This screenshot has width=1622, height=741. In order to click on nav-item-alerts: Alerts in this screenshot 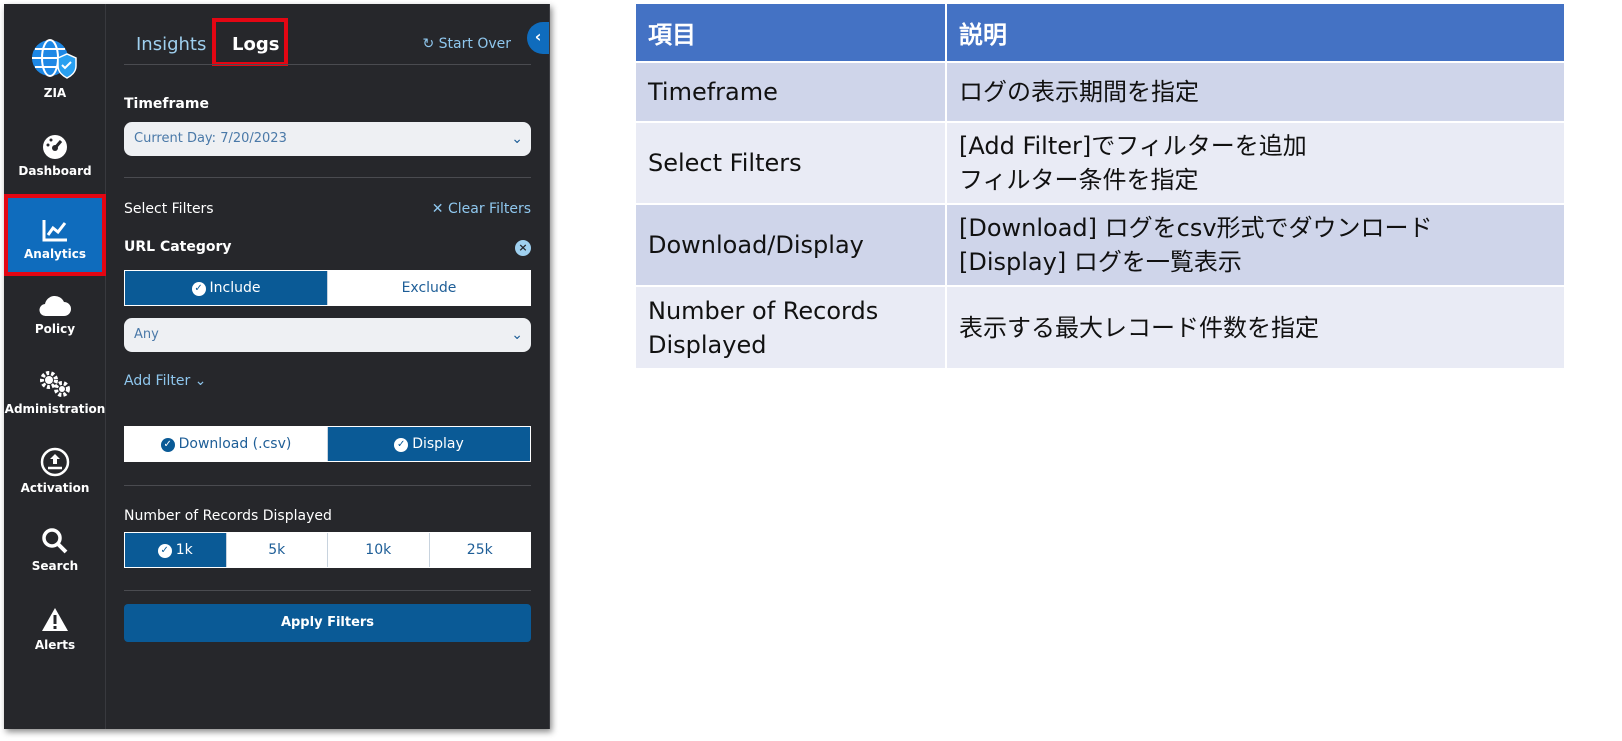, I will do `click(55, 644)`.